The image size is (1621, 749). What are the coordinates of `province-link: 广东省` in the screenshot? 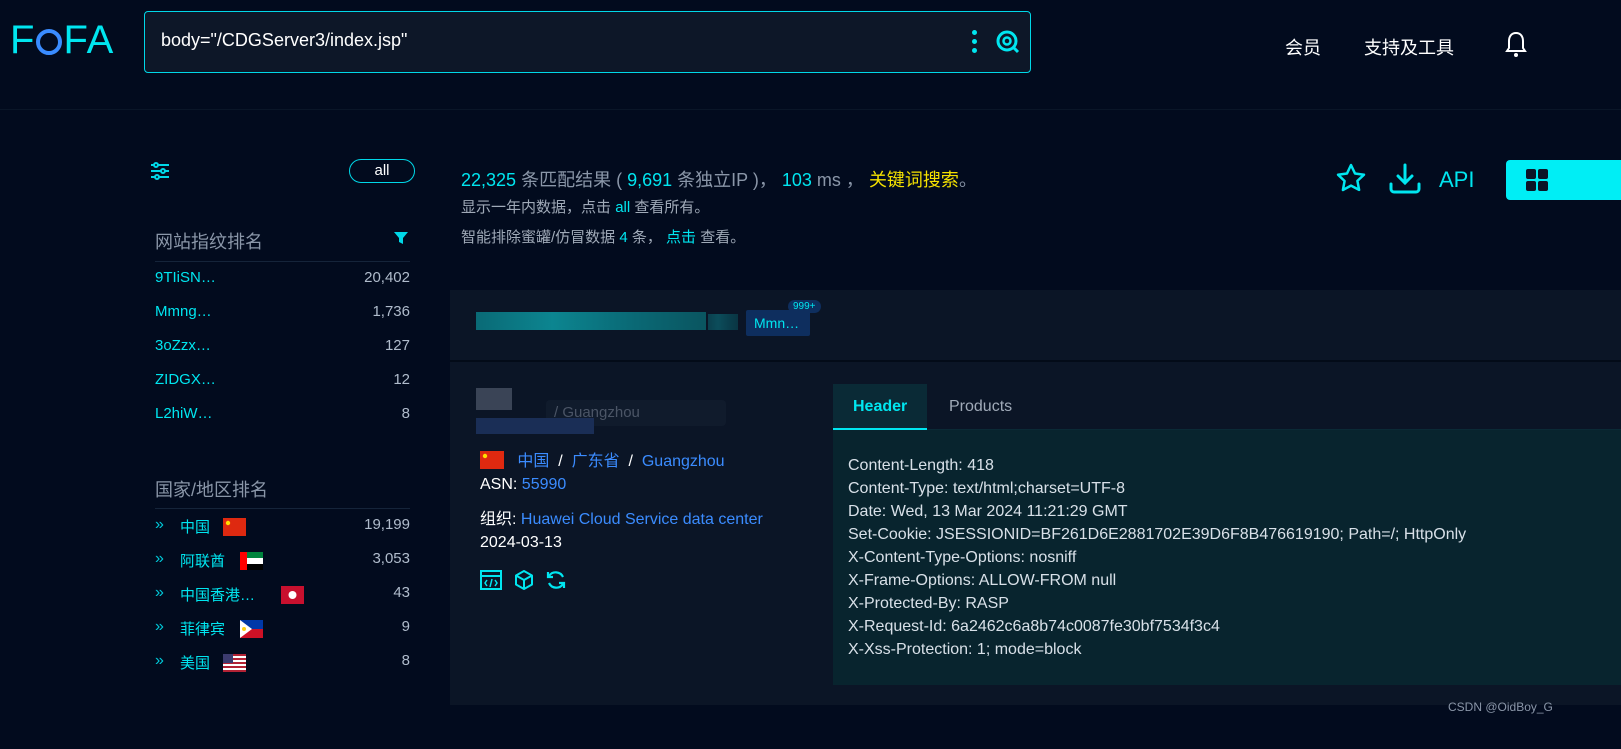 It's located at (596, 461).